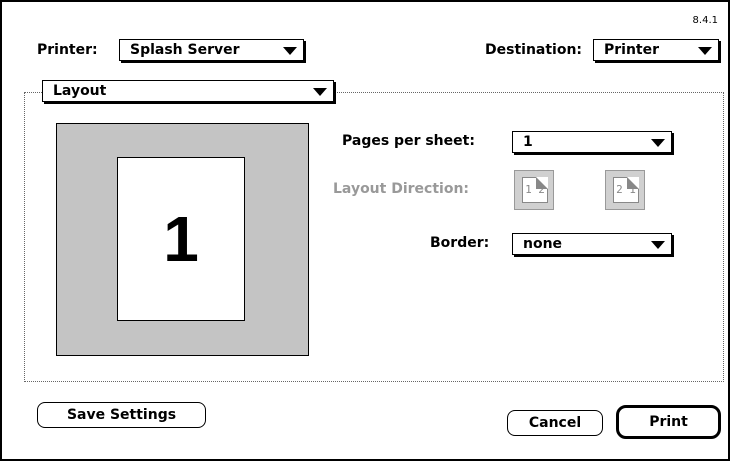 The height and width of the screenshot is (465, 734). Describe the element at coordinates (534, 50) in the screenshot. I see `destination-label: Destination:` at that location.